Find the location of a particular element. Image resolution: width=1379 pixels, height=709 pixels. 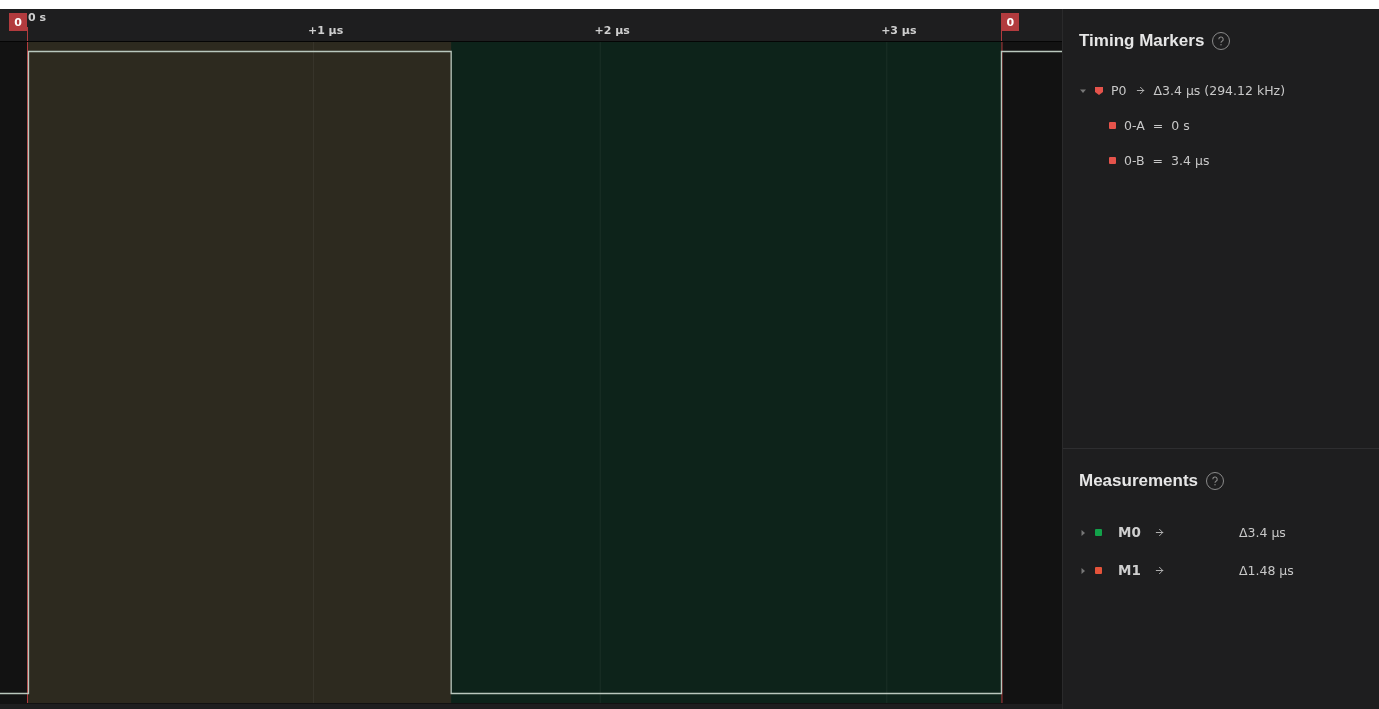

measurement-value: Δ3.4 μs is located at coordinates (1262, 532).